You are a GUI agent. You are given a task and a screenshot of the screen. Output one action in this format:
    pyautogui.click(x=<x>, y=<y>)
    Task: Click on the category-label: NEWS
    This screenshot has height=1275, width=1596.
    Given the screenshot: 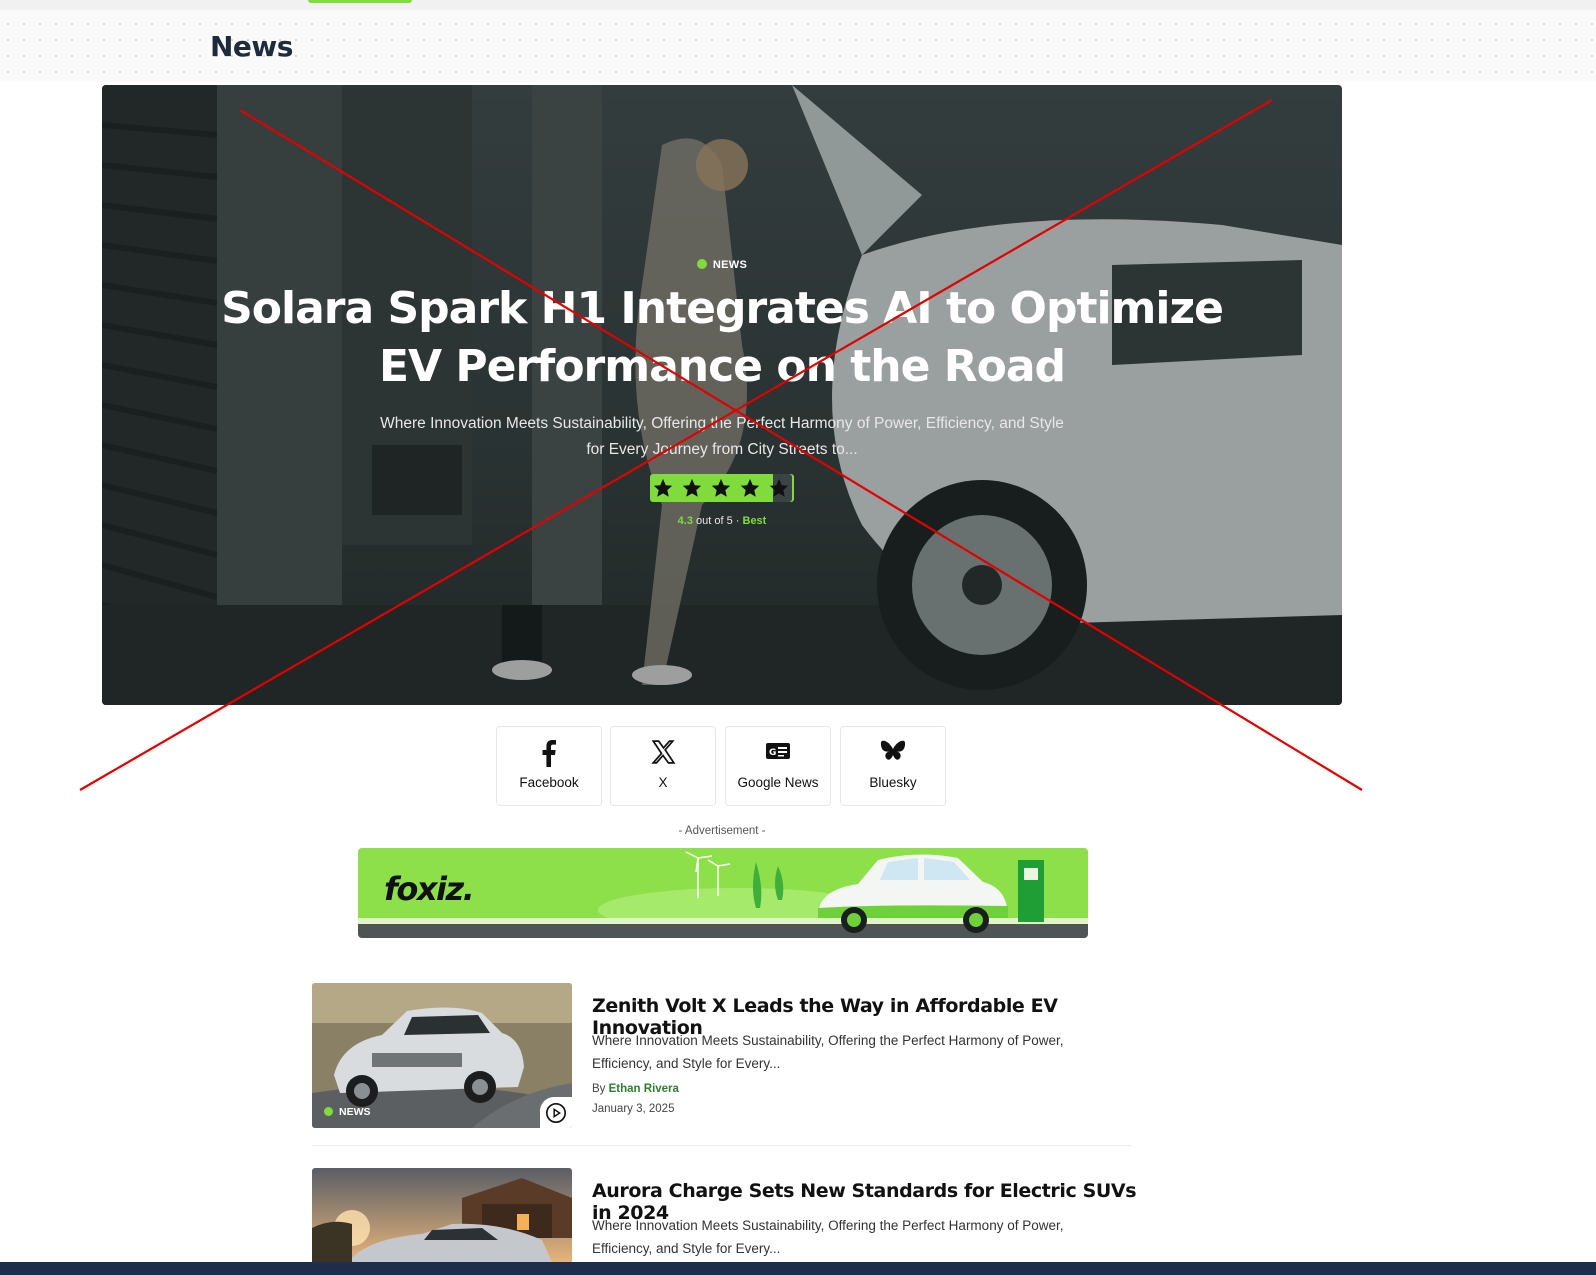 What is the action you would take?
    pyautogui.click(x=730, y=265)
    